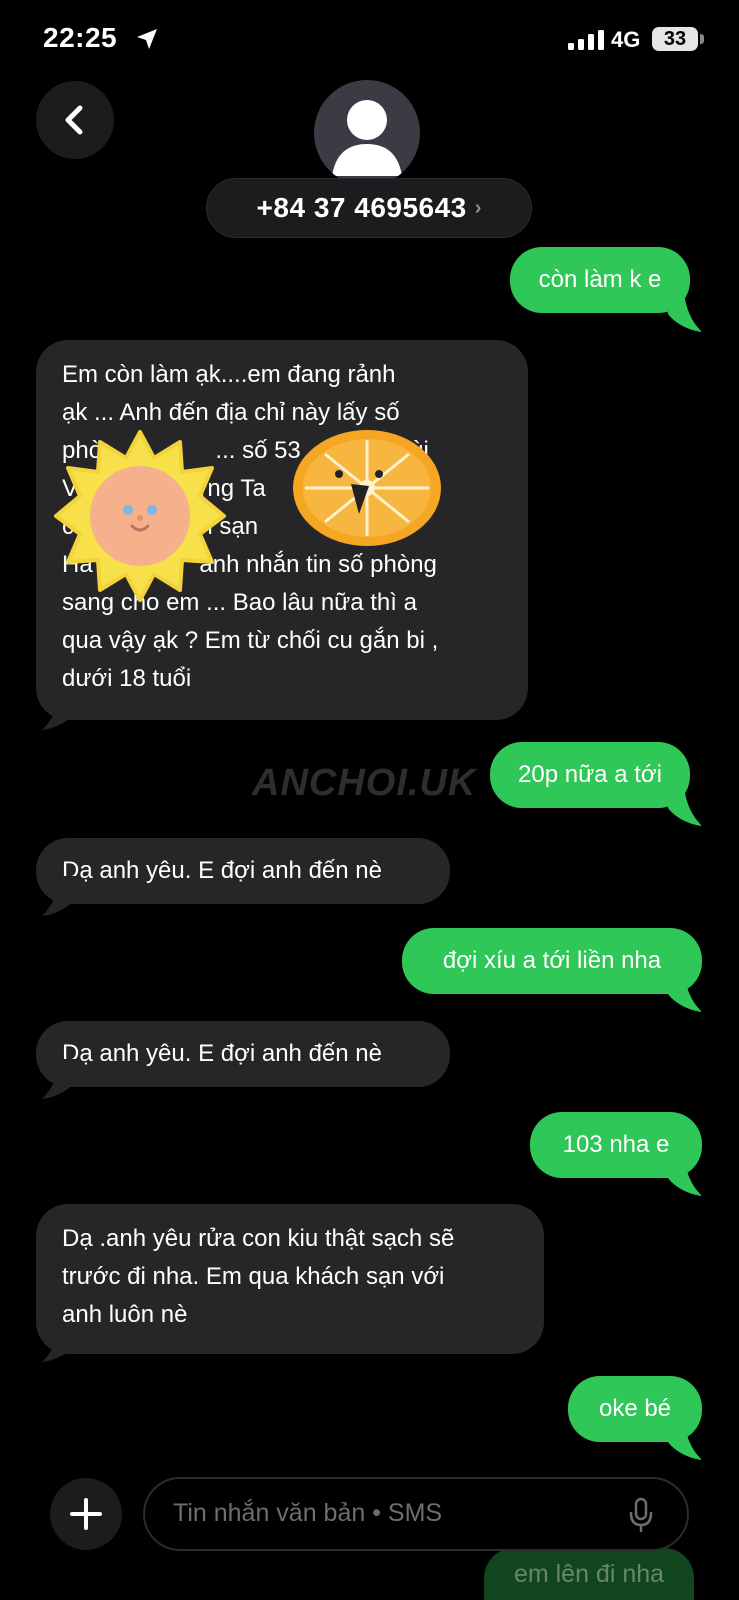 The width and height of the screenshot is (739, 1600). I want to click on sent-message: còn làm k e, so click(600, 280).